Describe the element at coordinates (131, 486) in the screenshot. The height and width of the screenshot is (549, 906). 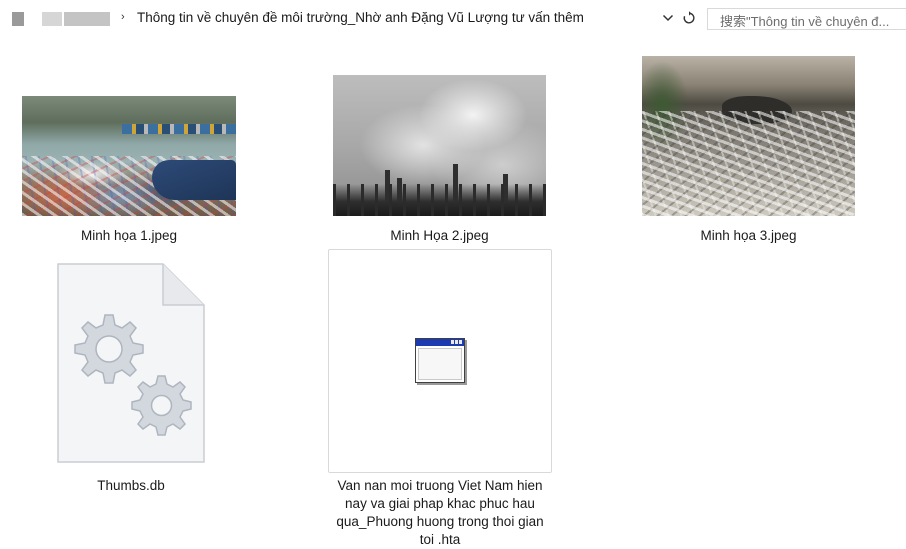
I see `file-name: Thumbs.db` at that location.